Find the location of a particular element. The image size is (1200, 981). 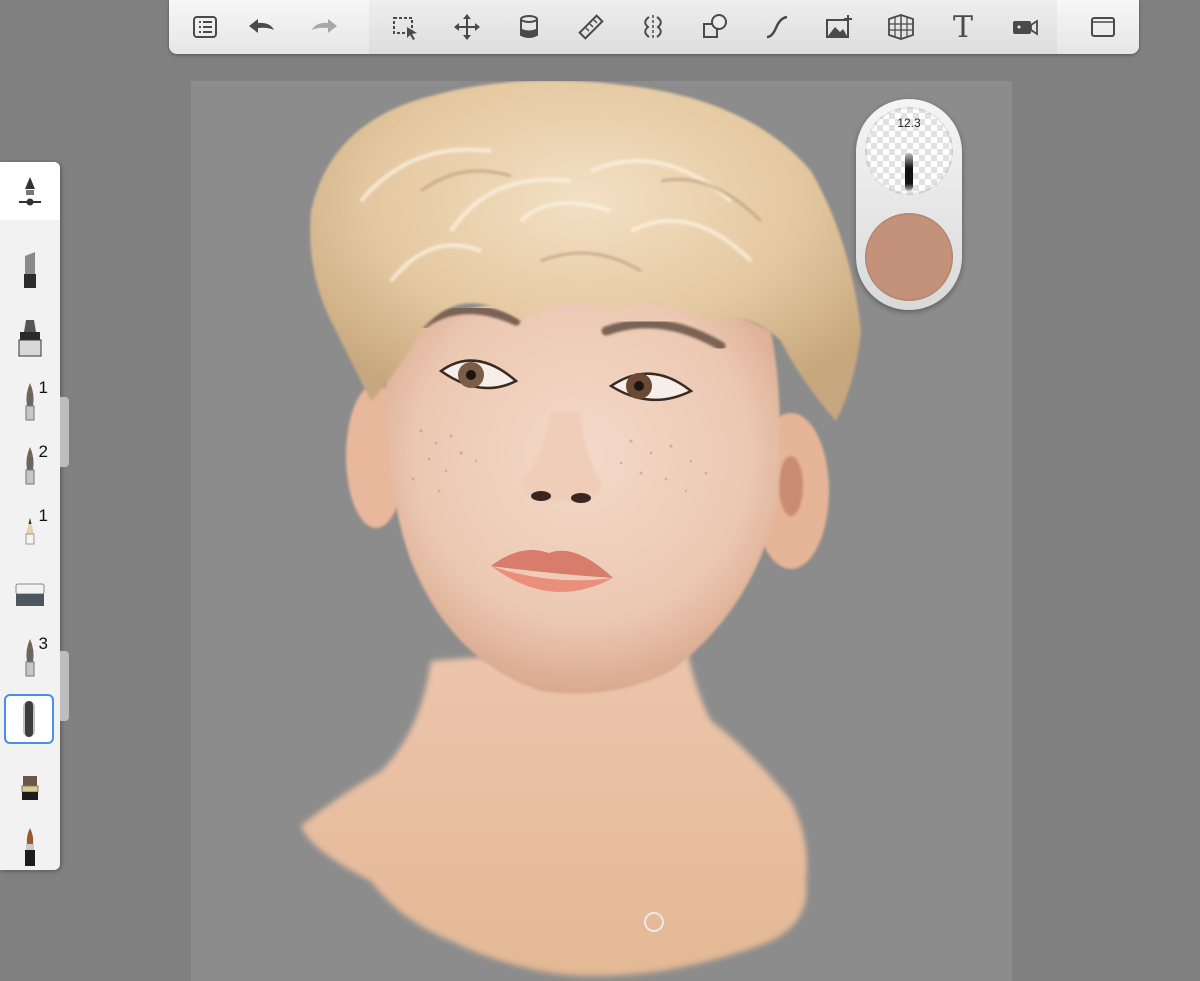

perspective-guide-button is located at coordinates (901, 27).